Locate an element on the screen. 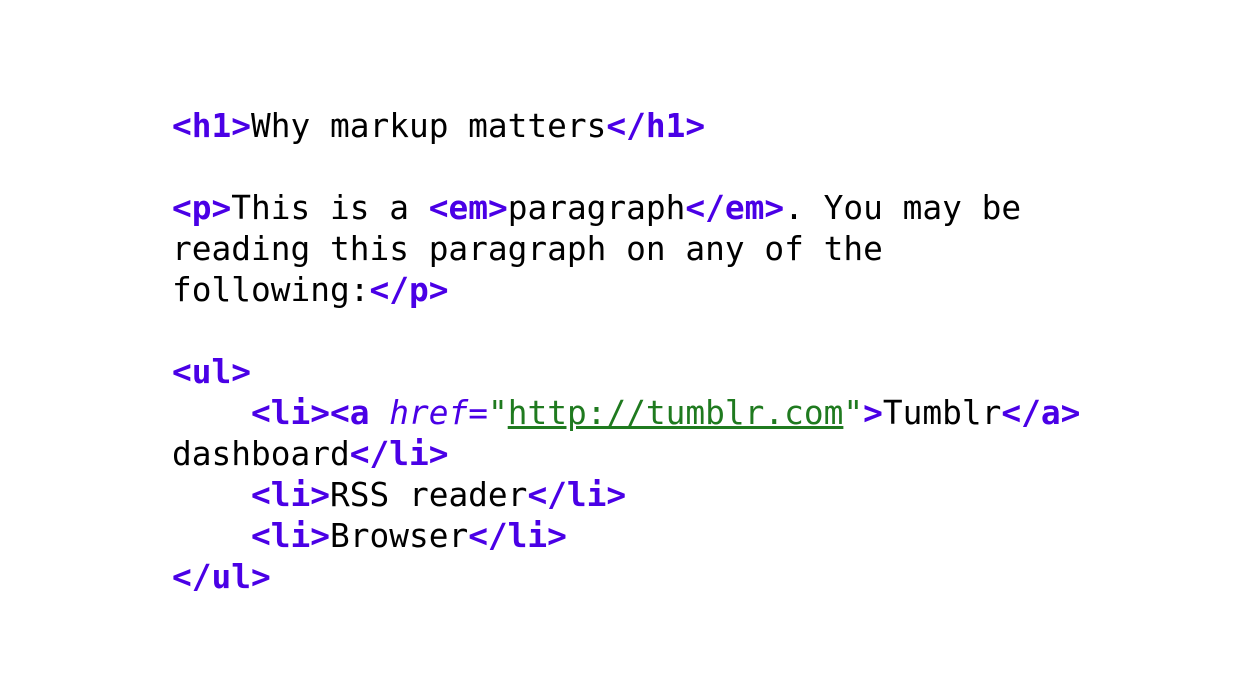  code-line-li1-cont: dashboard</li> is located at coordinates (626, 454).